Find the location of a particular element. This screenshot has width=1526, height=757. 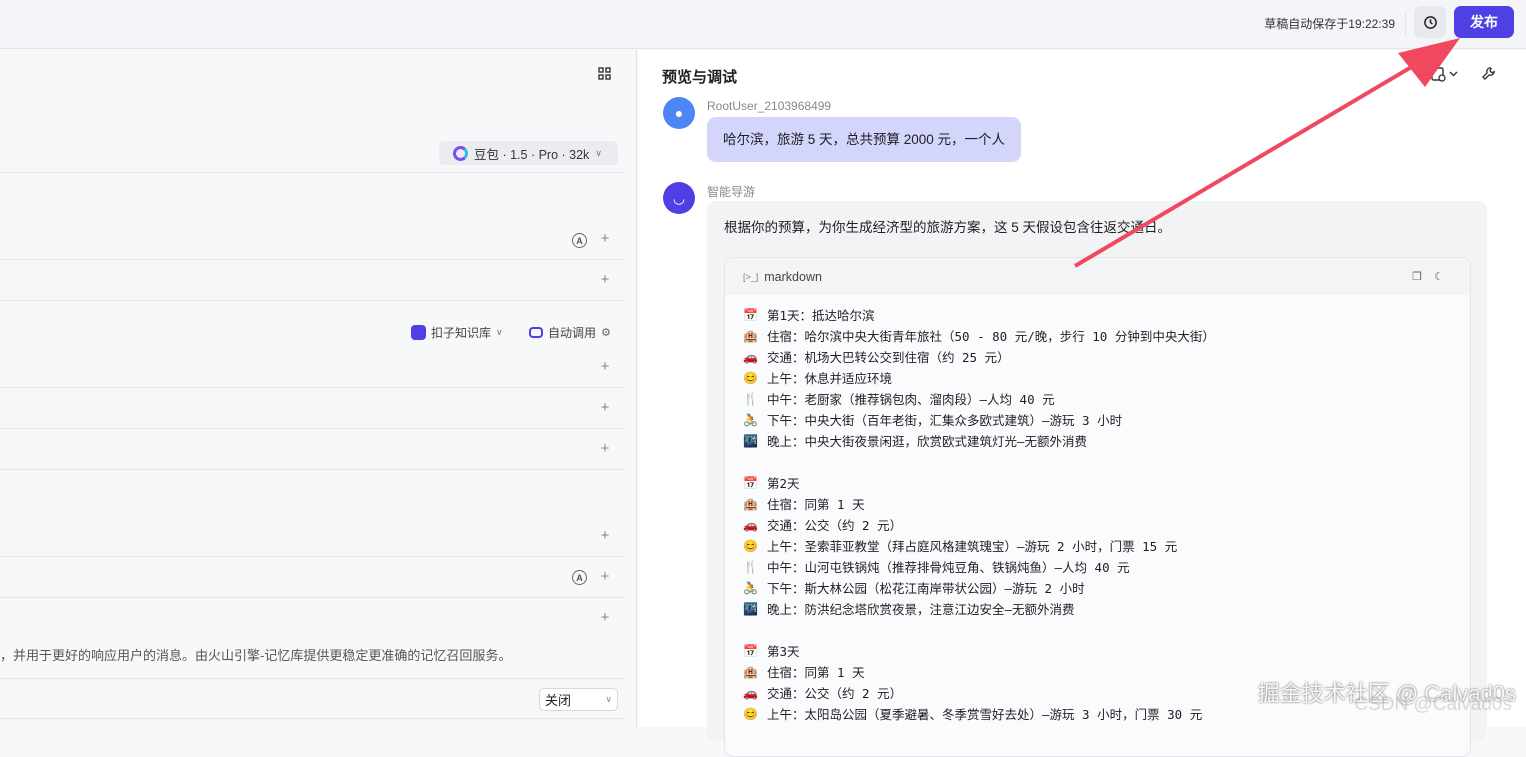

model-selector: 豆包 · 1.5 · Pro · 32k ∨ is located at coordinates (528, 153).